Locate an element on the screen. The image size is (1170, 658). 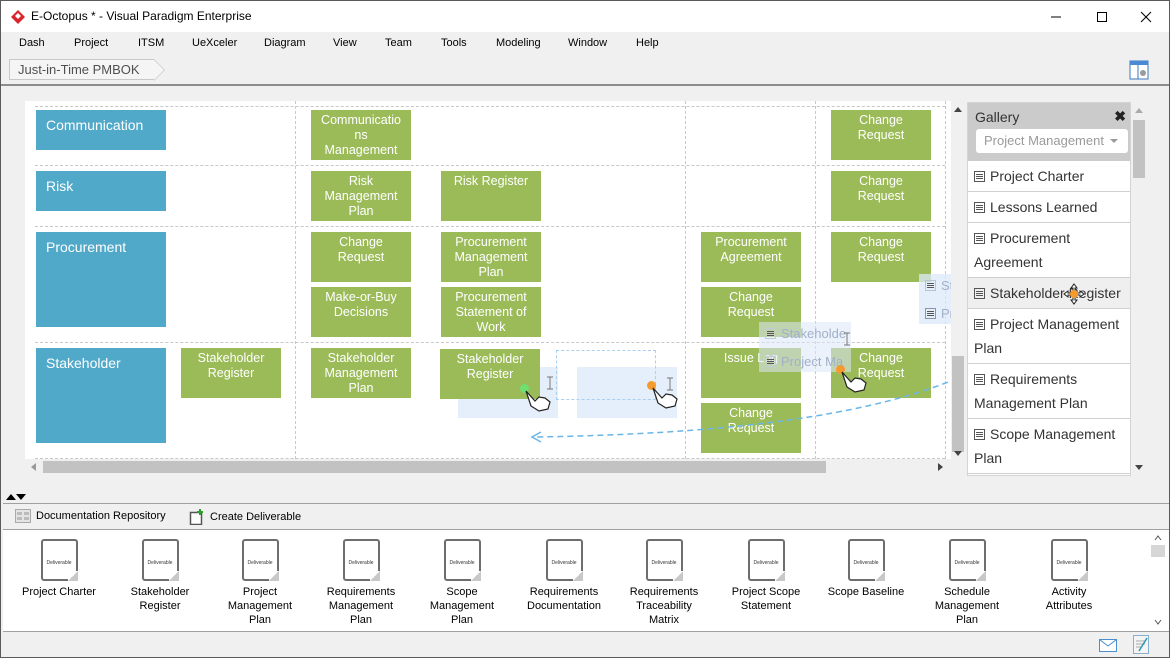
panel-layout-icon is located at coordinates (1139, 70).